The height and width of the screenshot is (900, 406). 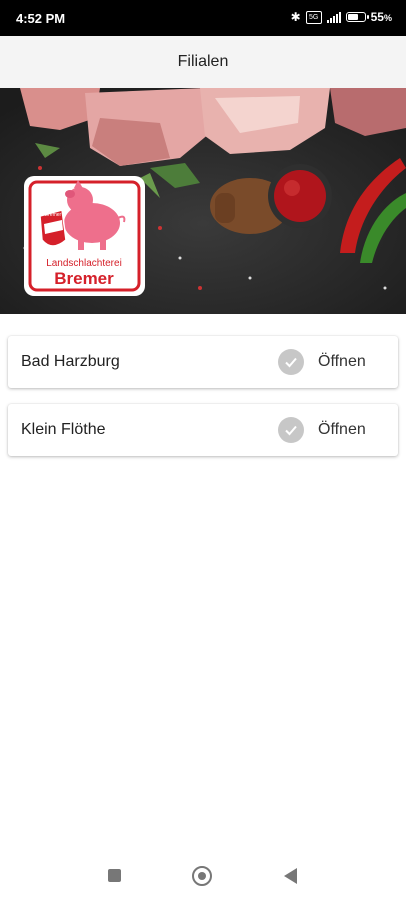 I want to click on logo-shield-text: Bremer, so click(x=53, y=215).